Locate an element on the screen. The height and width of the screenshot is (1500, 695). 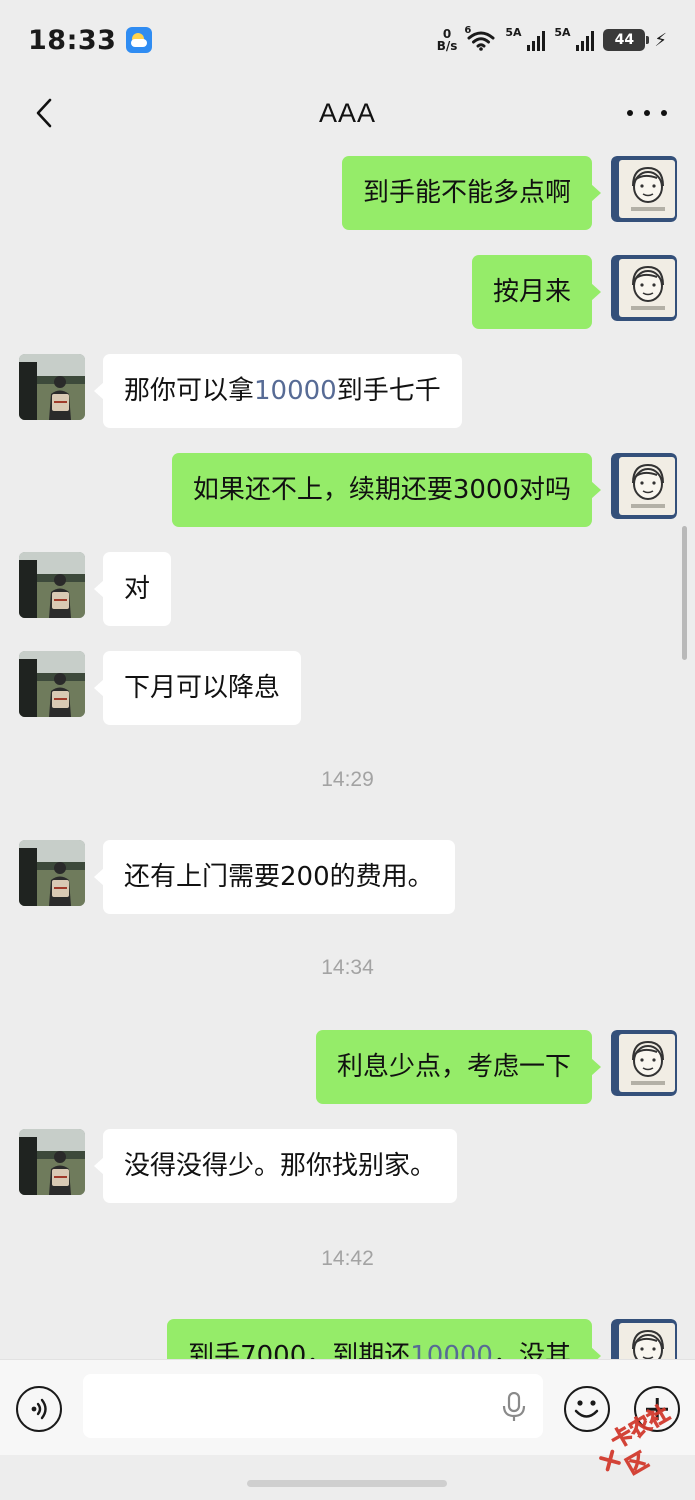
message-bubble: 没得没得少。那你找别家。 is located at coordinates (275, 1166).